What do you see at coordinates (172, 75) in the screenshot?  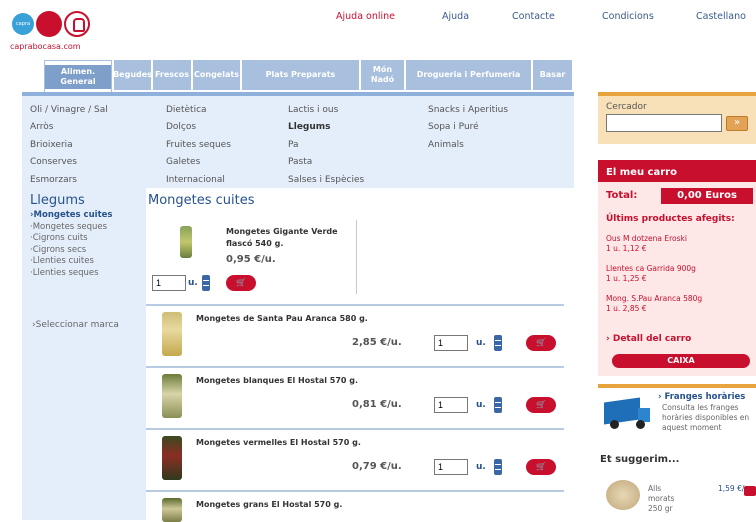 I see `tab-frescos: Frescos` at bounding box center [172, 75].